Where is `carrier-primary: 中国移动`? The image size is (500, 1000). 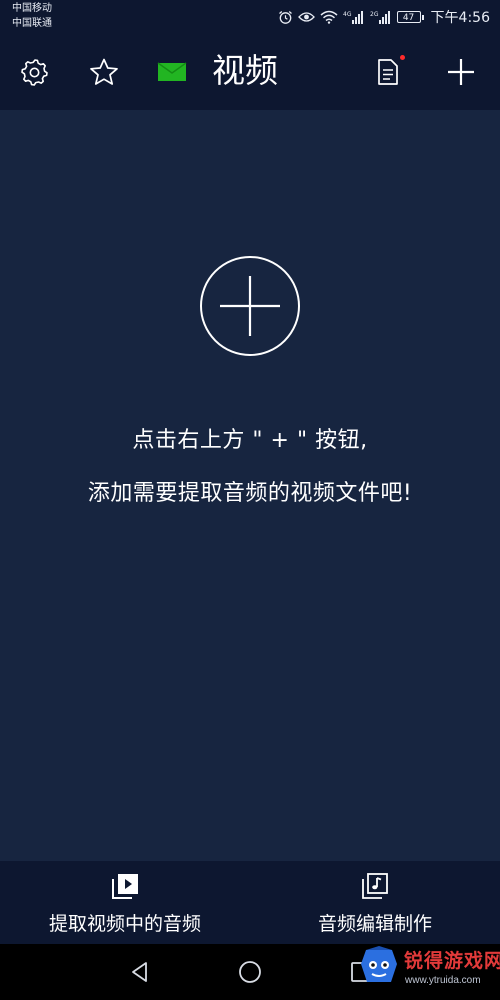 carrier-primary: 中国移动 is located at coordinates (32, 8).